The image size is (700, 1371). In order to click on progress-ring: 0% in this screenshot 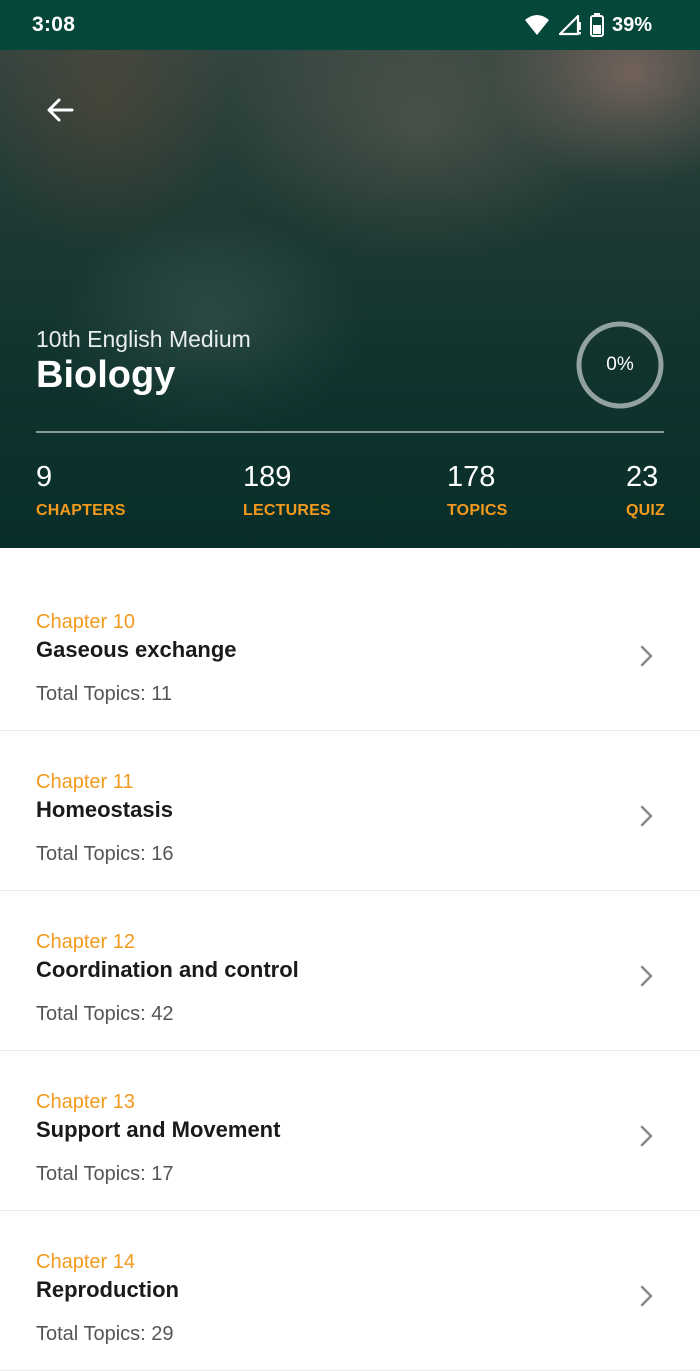, I will do `click(620, 365)`.